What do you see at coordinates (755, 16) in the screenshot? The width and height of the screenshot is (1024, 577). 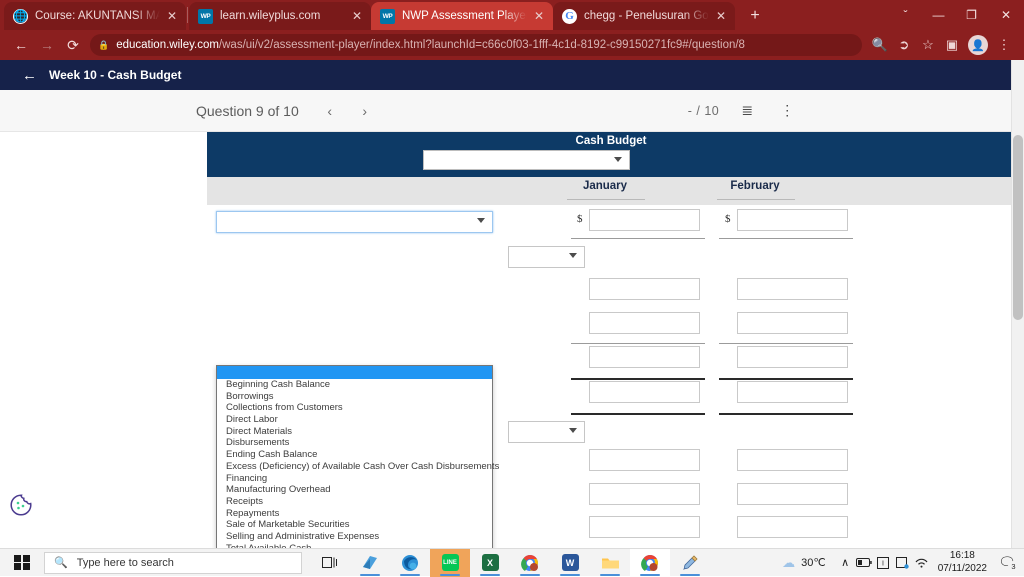 I see `new-tab-button: +` at bounding box center [755, 16].